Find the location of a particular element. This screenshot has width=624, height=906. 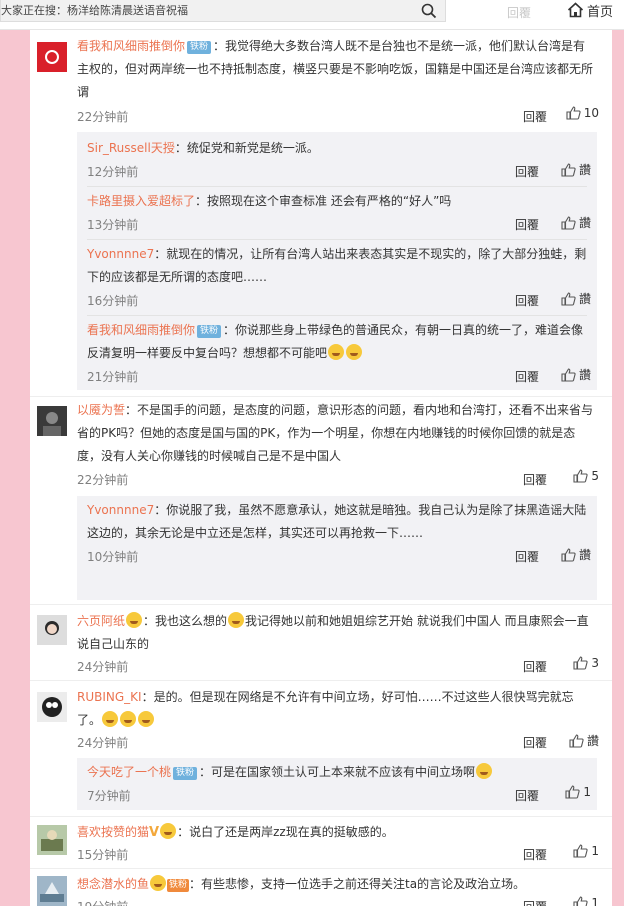

comment-user: RUBING_KI is located at coordinates (109, 697).